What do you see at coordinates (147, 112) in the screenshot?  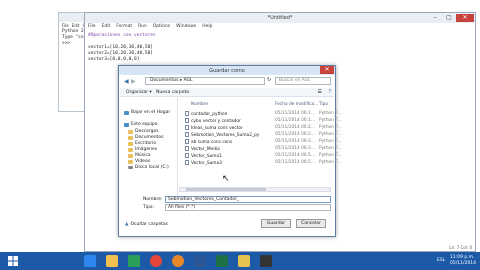 I see `sidebar-item-homegroup: Bajar en el Hogar` at bounding box center [147, 112].